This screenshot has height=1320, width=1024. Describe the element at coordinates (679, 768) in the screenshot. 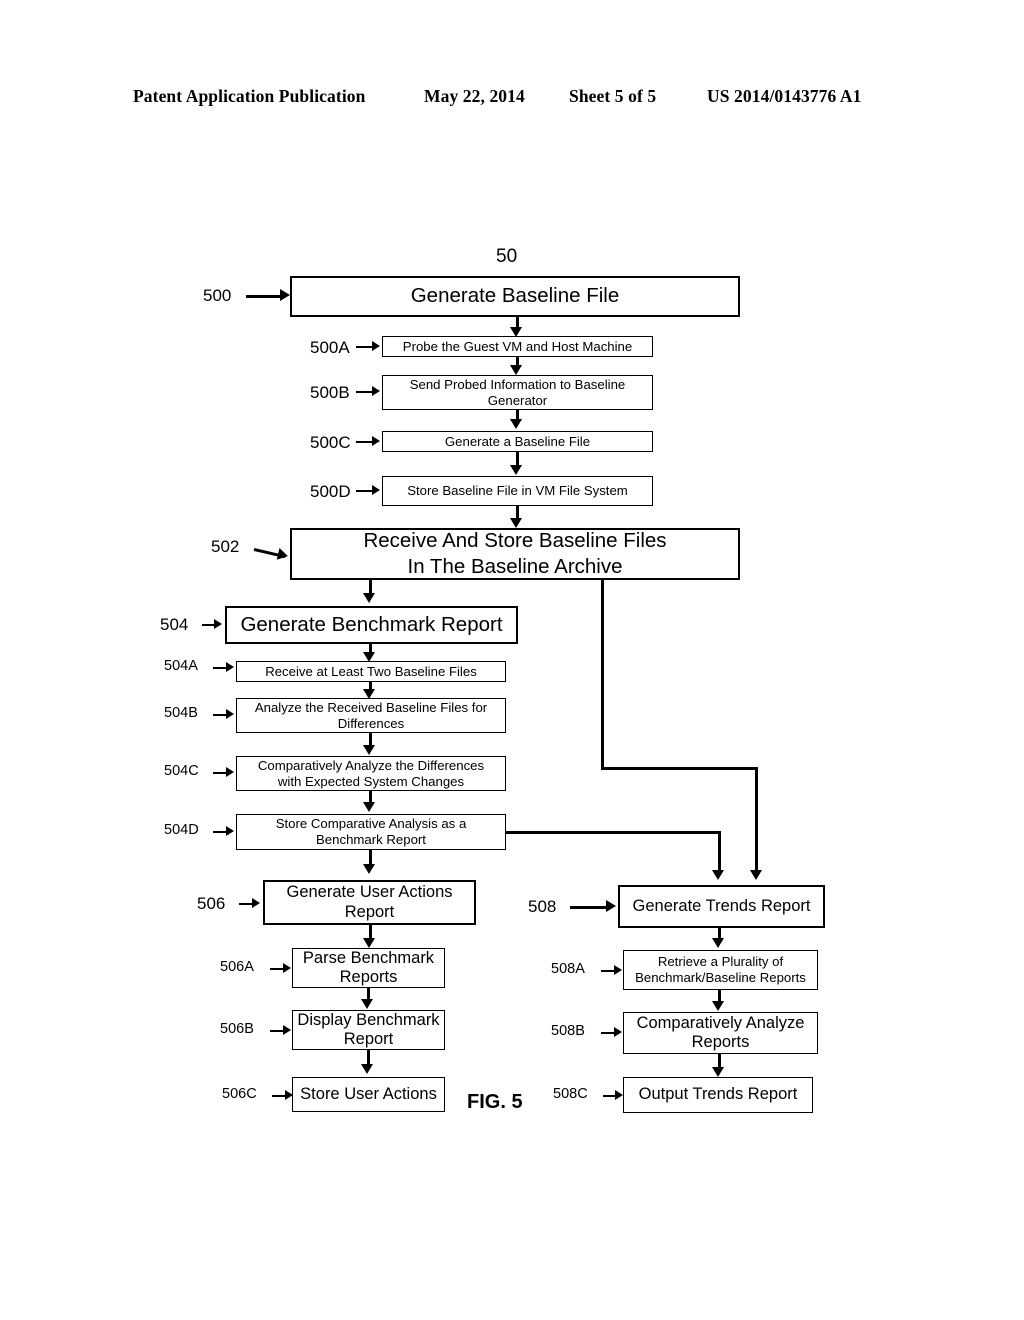

I see `connector-502-to-508-horizontal` at that location.